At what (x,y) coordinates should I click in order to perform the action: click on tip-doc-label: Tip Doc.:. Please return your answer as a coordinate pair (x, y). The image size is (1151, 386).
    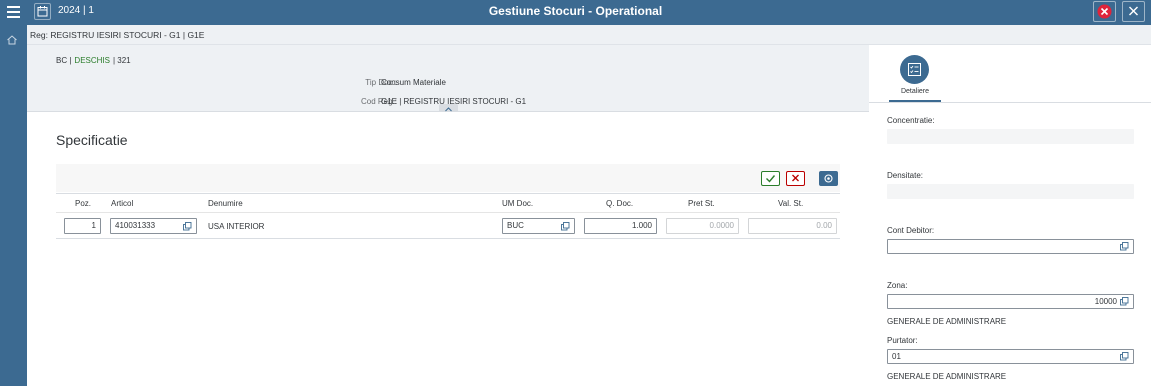
    Looking at the image, I should click on (381, 82).